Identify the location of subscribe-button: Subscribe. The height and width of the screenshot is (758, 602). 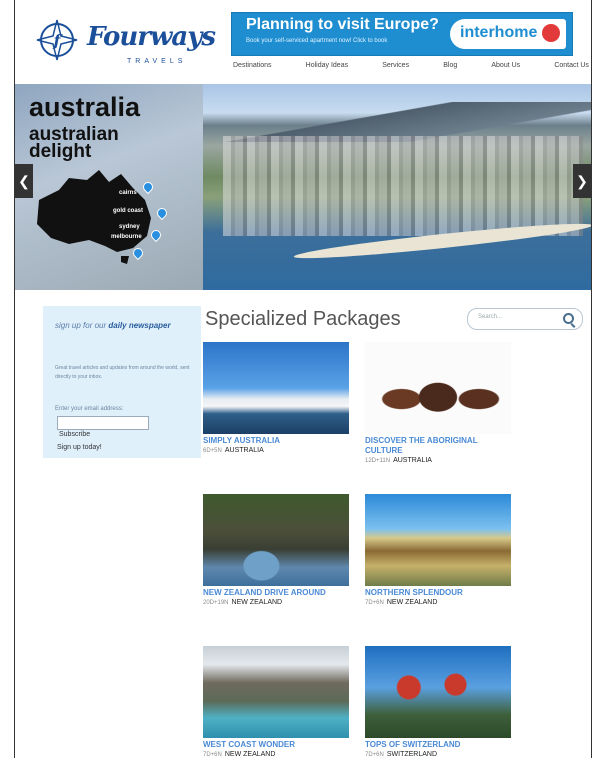
(74, 434).